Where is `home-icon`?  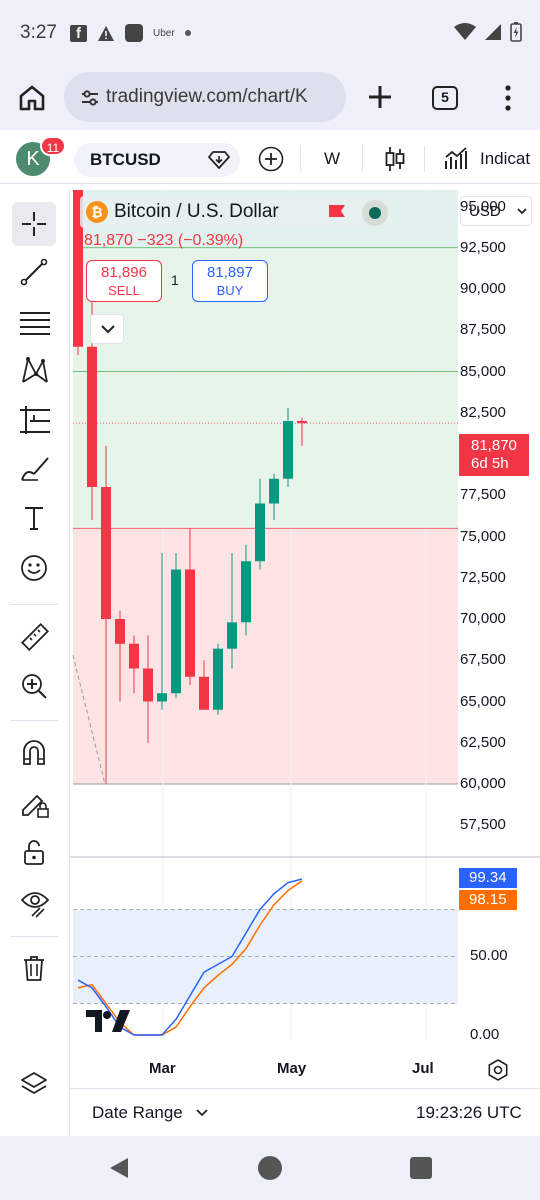
home-icon is located at coordinates (32, 98).